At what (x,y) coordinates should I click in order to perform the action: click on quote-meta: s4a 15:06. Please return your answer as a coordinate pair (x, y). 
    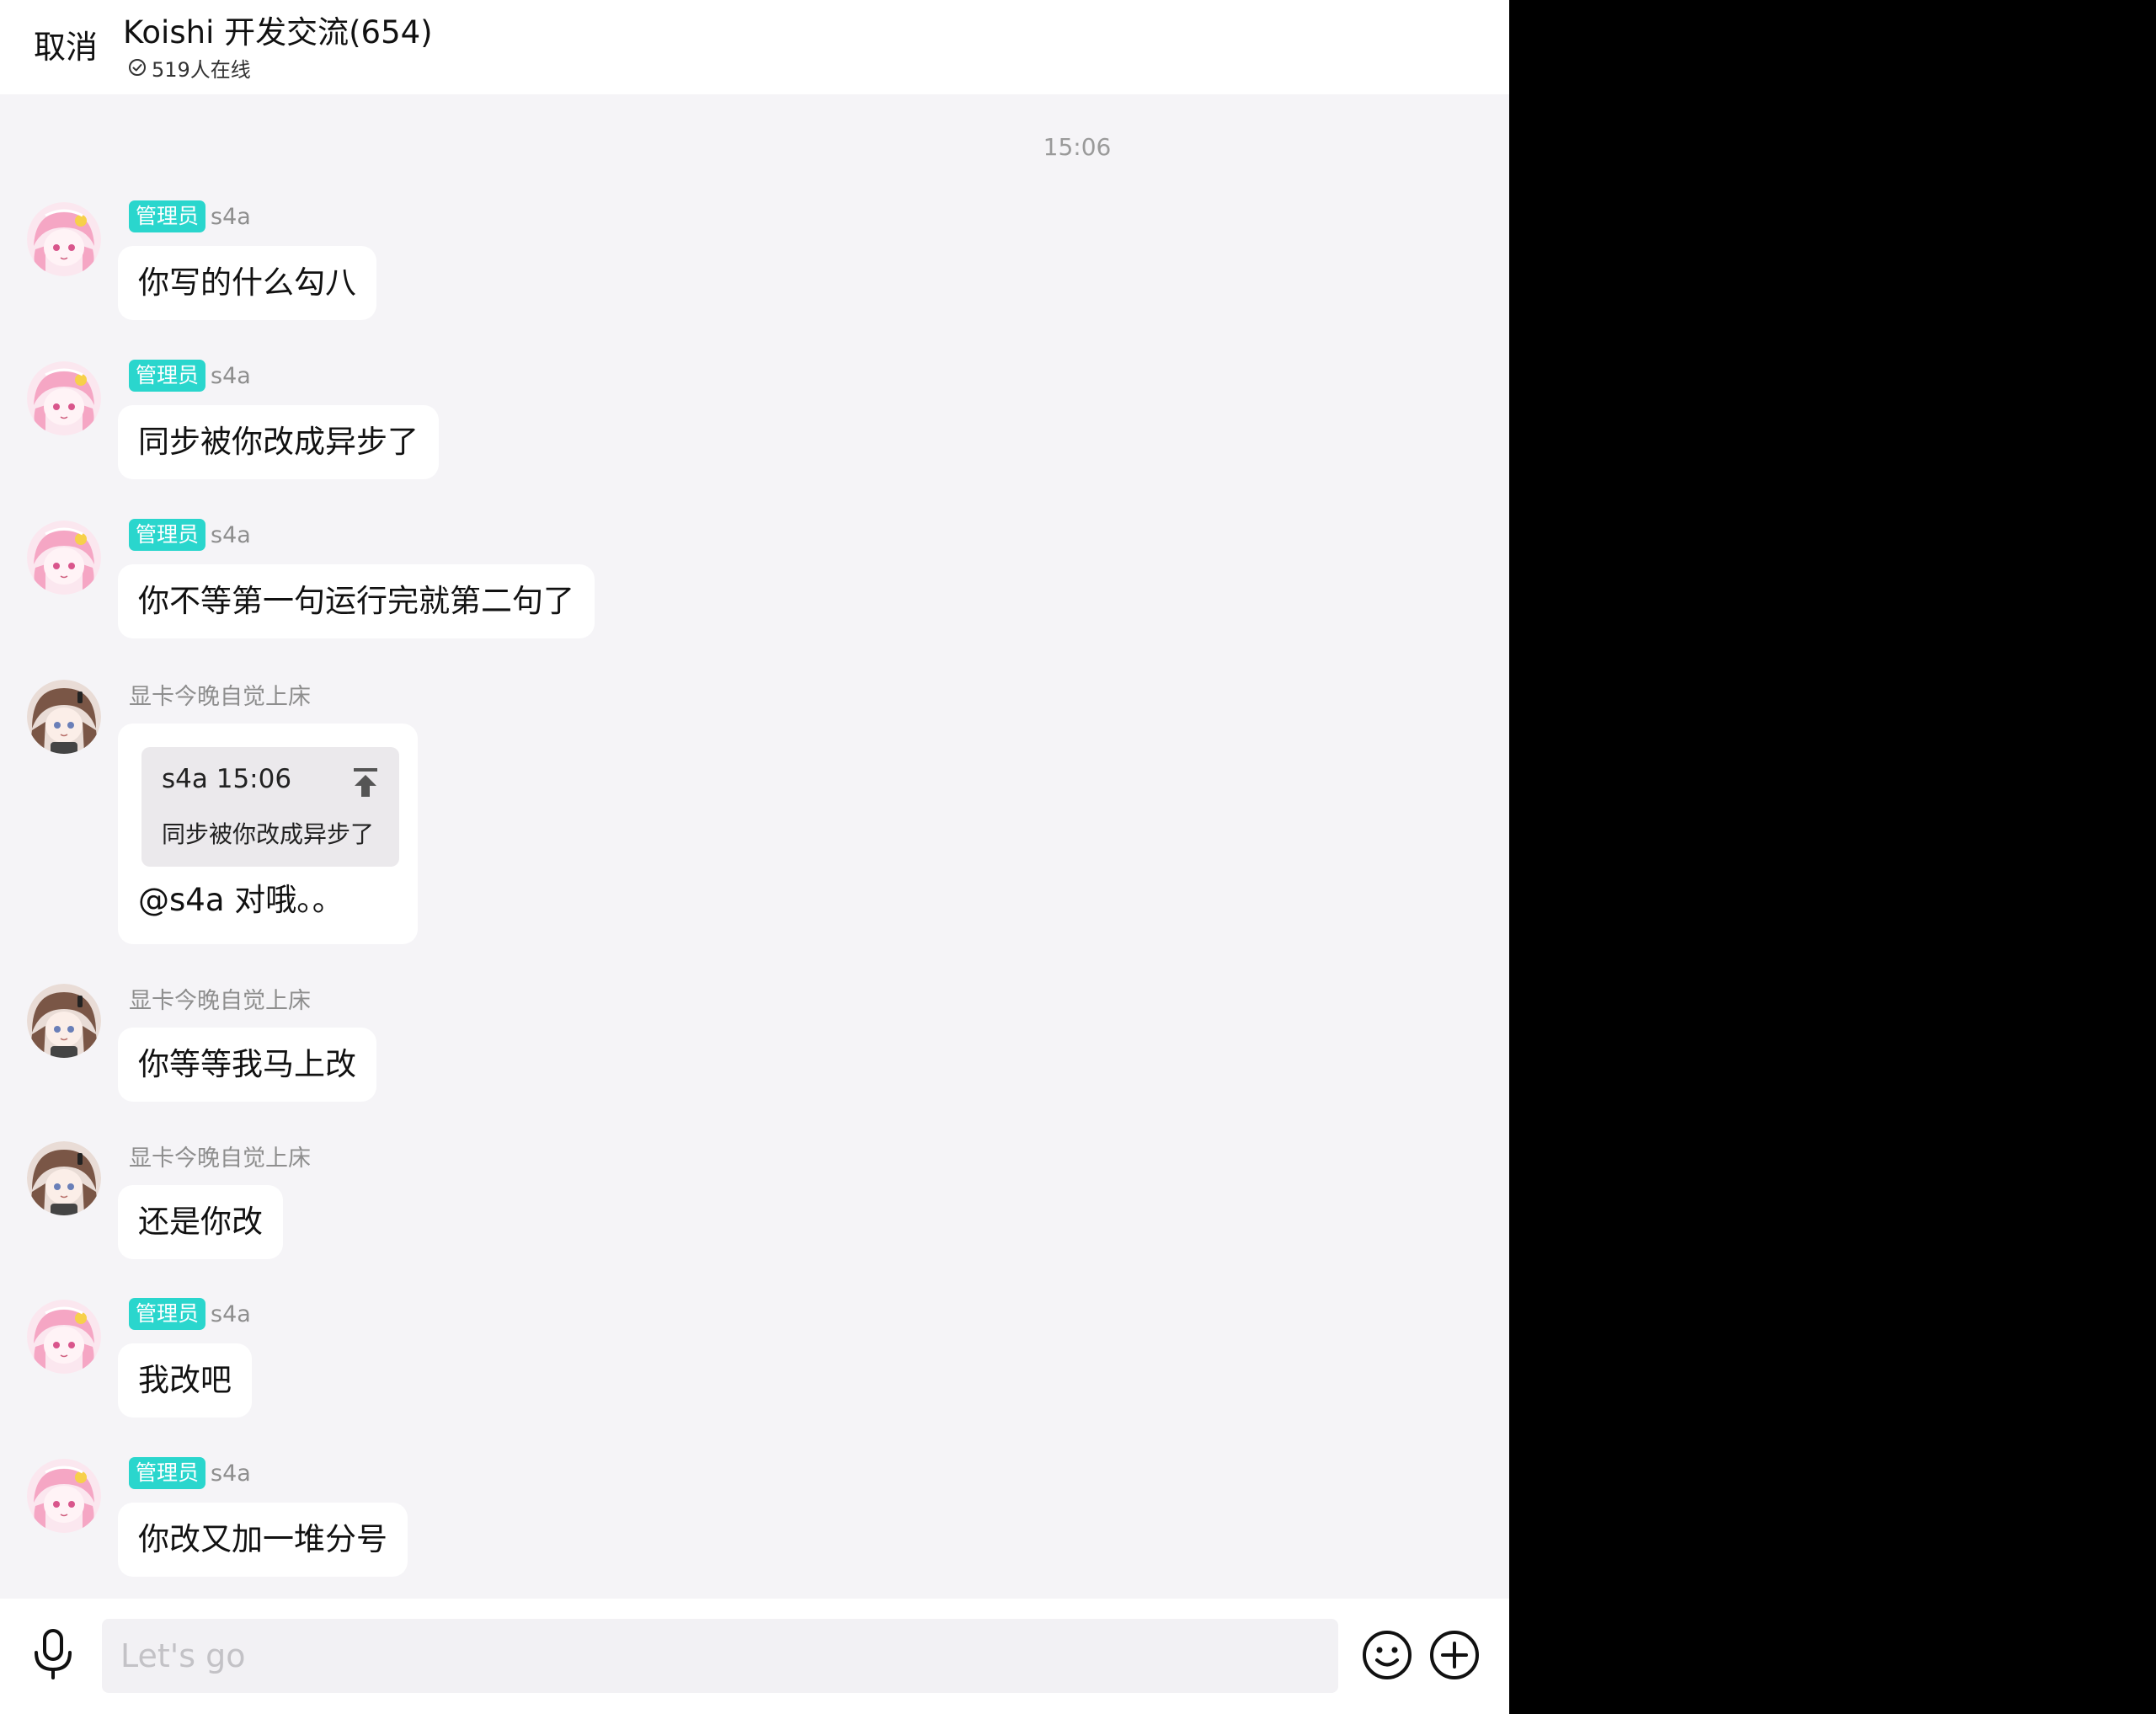
    Looking at the image, I should click on (227, 779).